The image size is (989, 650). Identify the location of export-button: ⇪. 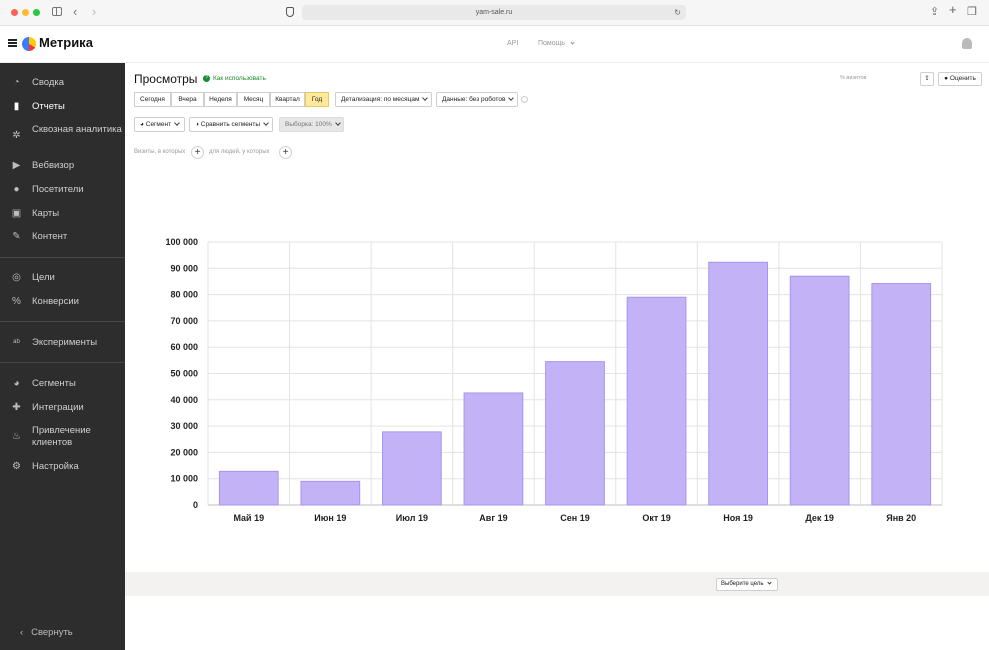
(927, 79).